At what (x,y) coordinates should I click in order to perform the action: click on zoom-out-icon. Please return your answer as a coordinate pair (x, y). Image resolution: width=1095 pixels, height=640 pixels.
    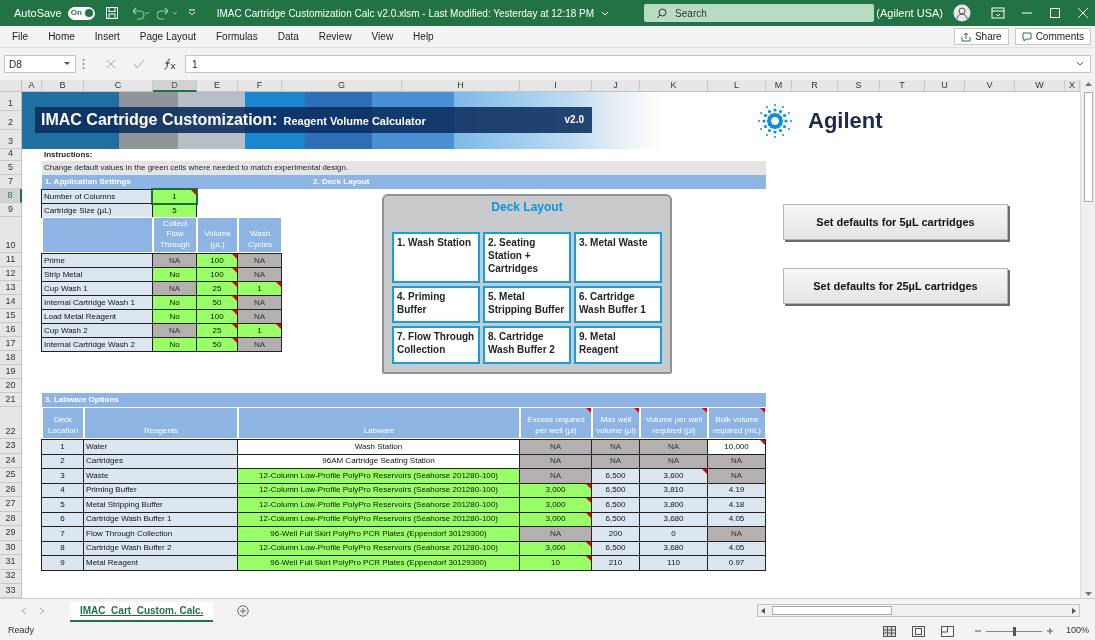
    Looking at the image, I should click on (977, 631).